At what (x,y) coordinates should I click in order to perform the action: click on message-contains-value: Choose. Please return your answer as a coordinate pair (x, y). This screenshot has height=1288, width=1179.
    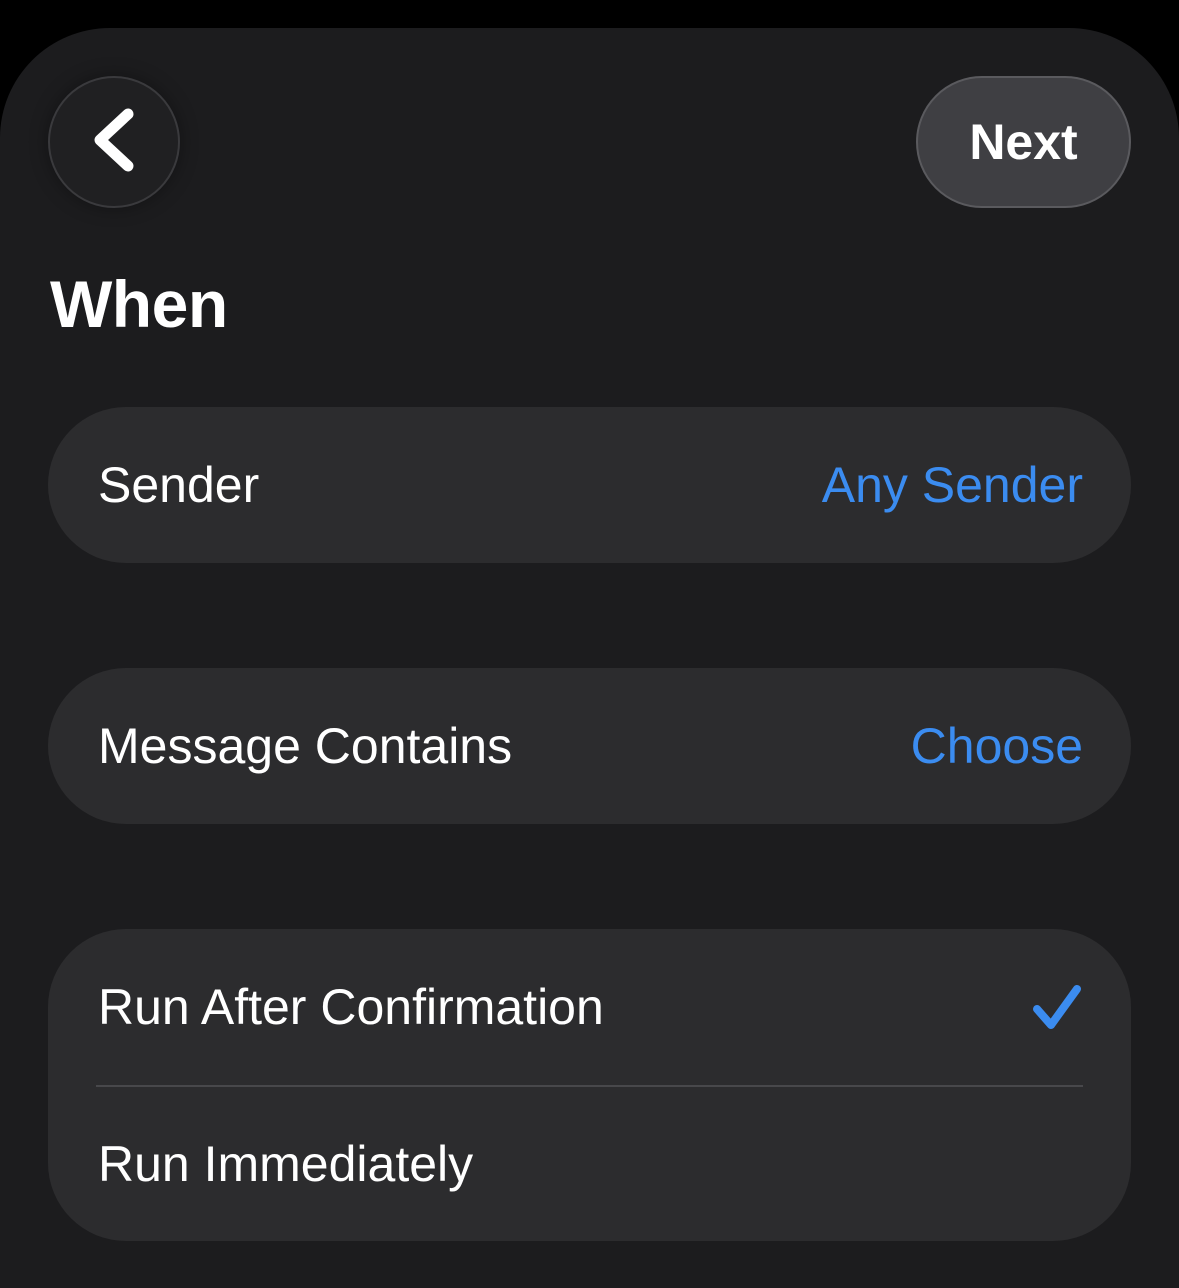
    Looking at the image, I should click on (997, 746).